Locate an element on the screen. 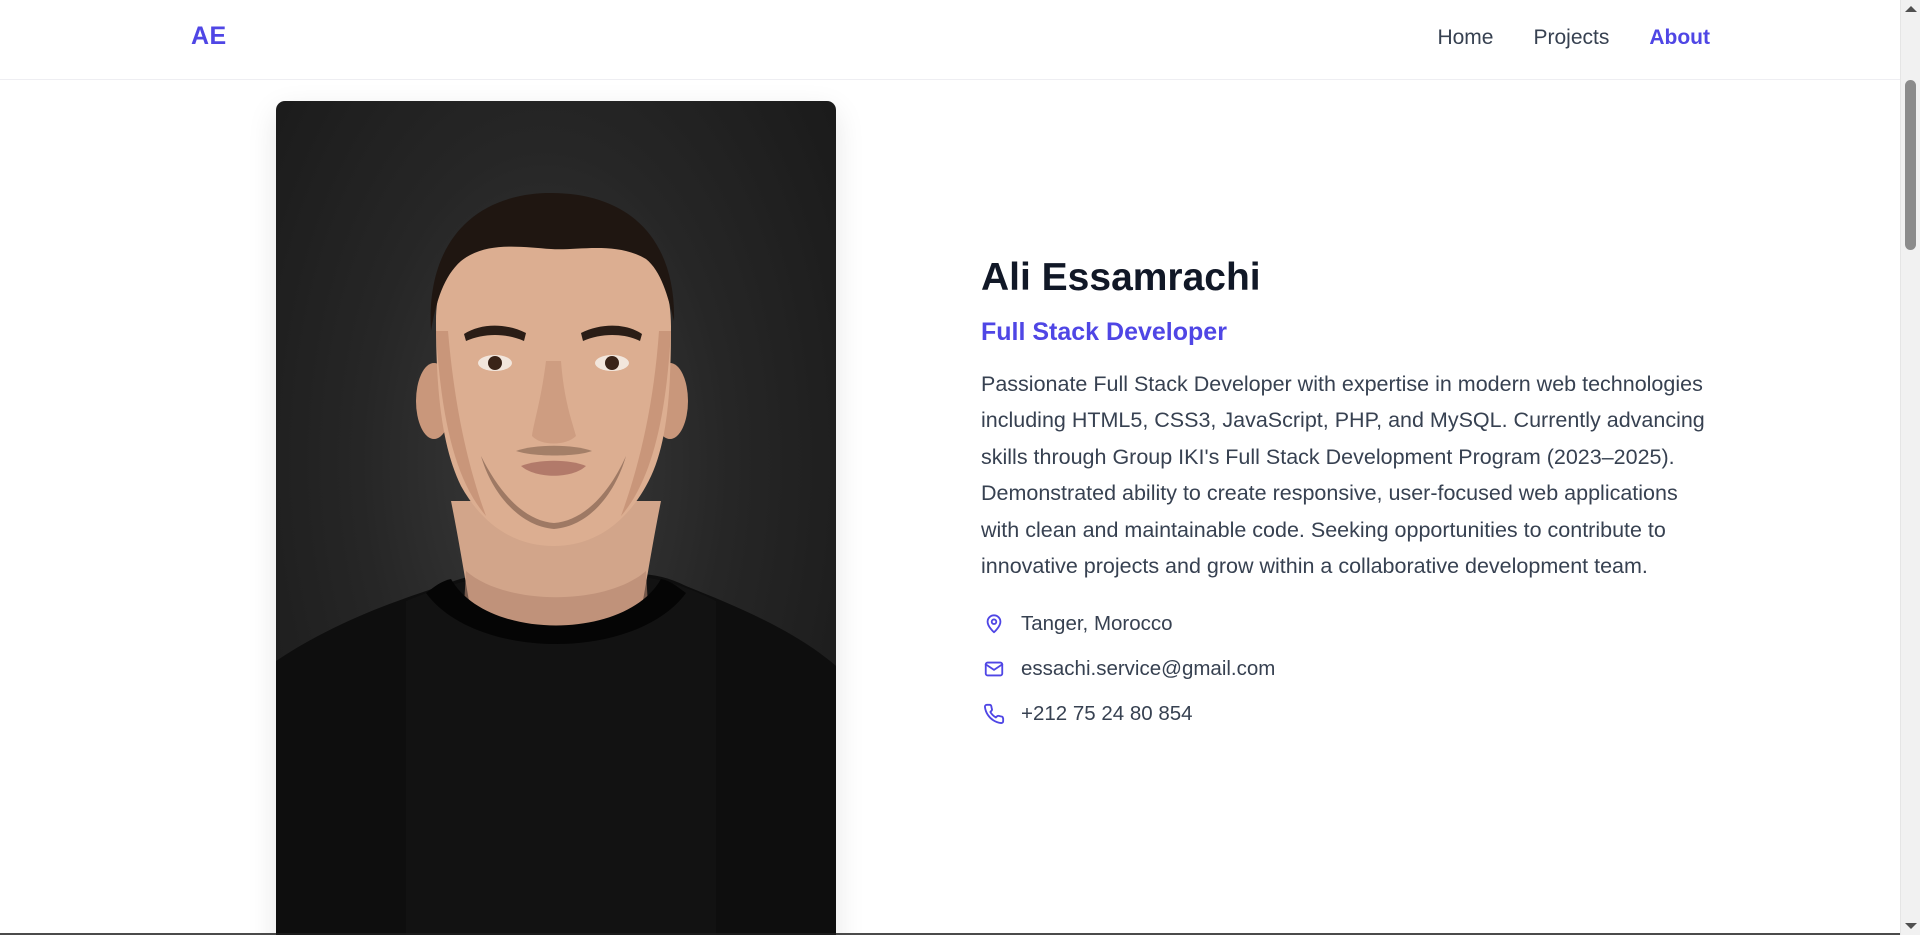  profile-title: Full Stack Developer is located at coordinates (1104, 331).